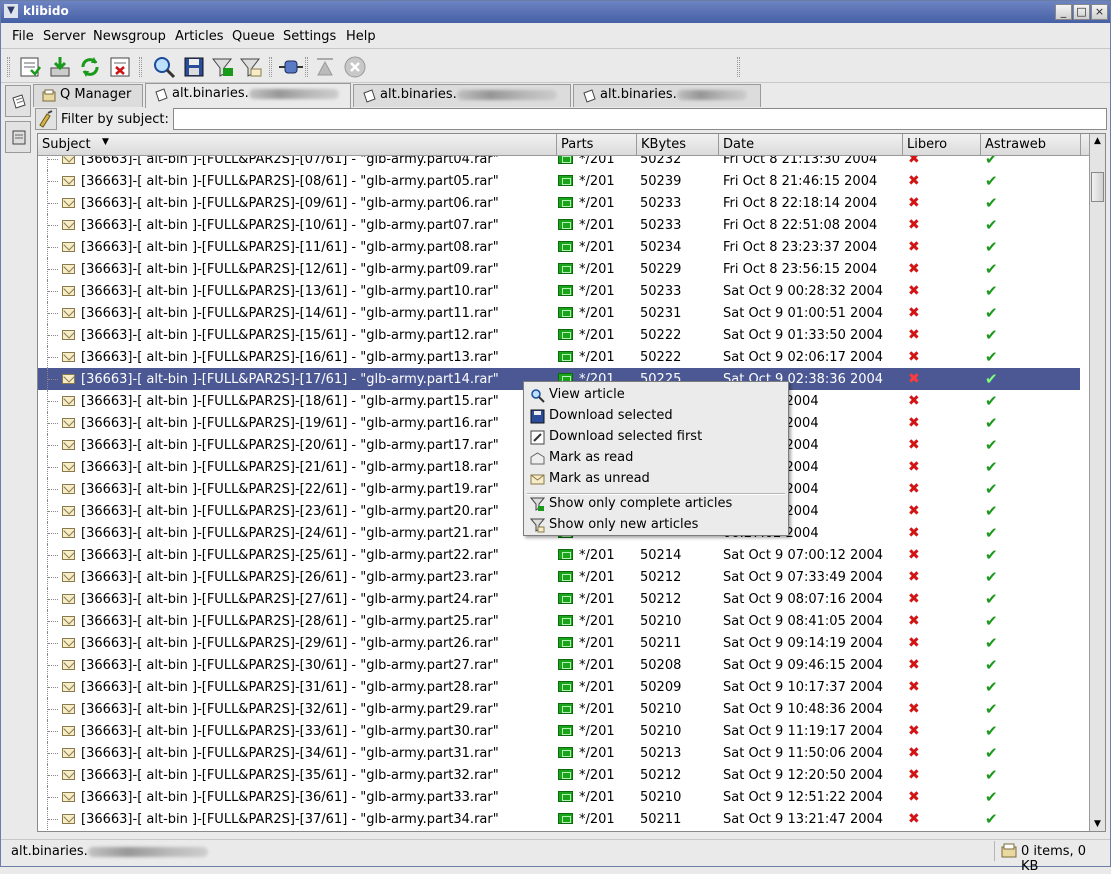 The width and height of the screenshot is (1111, 874). What do you see at coordinates (23, 36) in the screenshot?
I see `menu-file: File` at bounding box center [23, 36].